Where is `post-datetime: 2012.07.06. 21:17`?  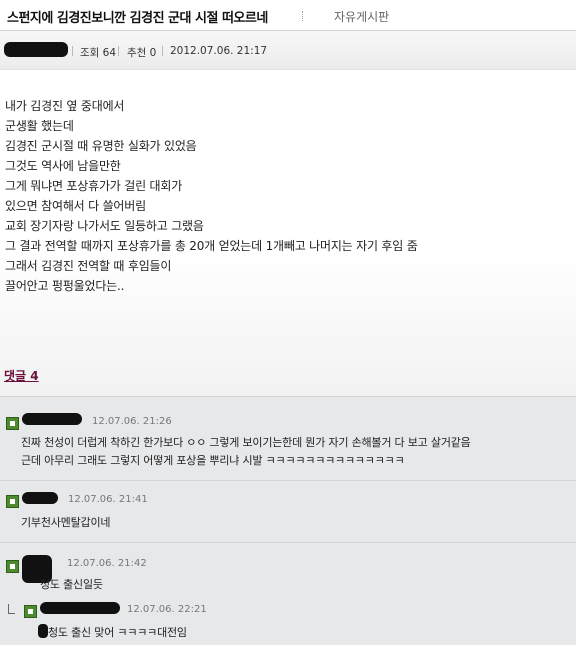 post-datetime: 2012.07.06. 21:17 is located at coordinates (219, 51).